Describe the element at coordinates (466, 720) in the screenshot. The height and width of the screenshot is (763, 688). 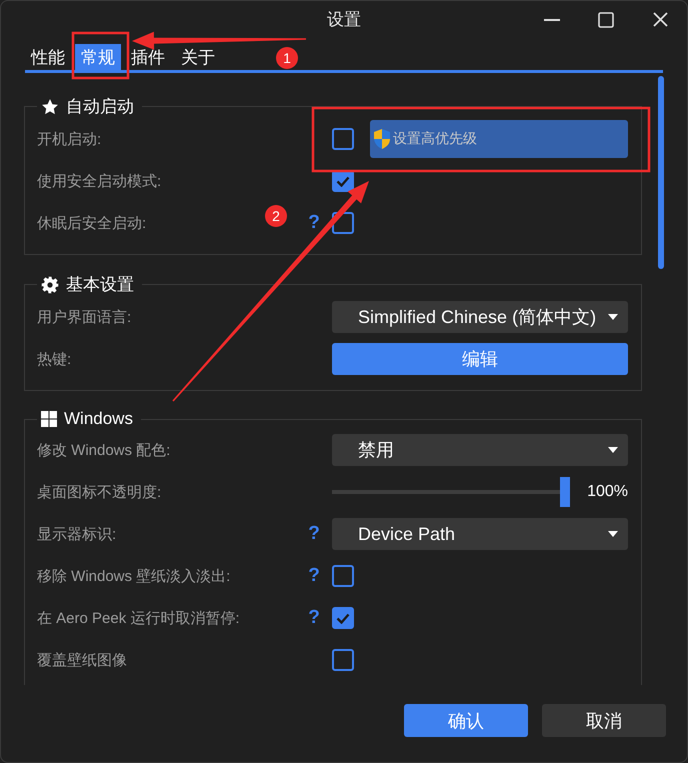
I see `confirm-button: 确认` at that location.